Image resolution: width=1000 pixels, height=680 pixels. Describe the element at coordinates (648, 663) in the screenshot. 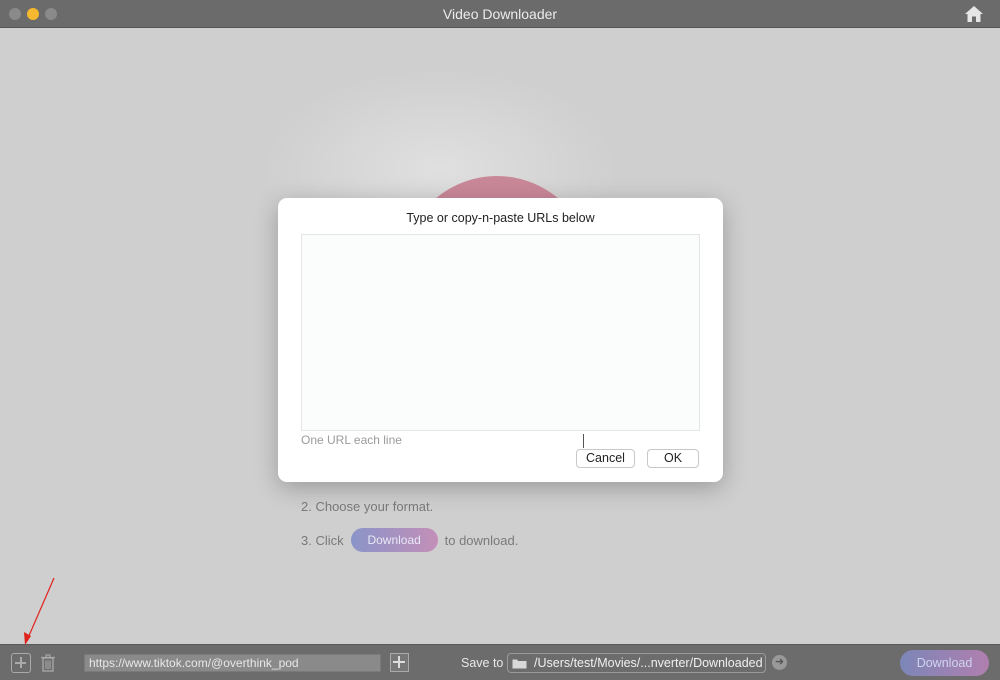

I see `save-path-text: /Users/test/Movies/...nverter/Downloaded` at that location.